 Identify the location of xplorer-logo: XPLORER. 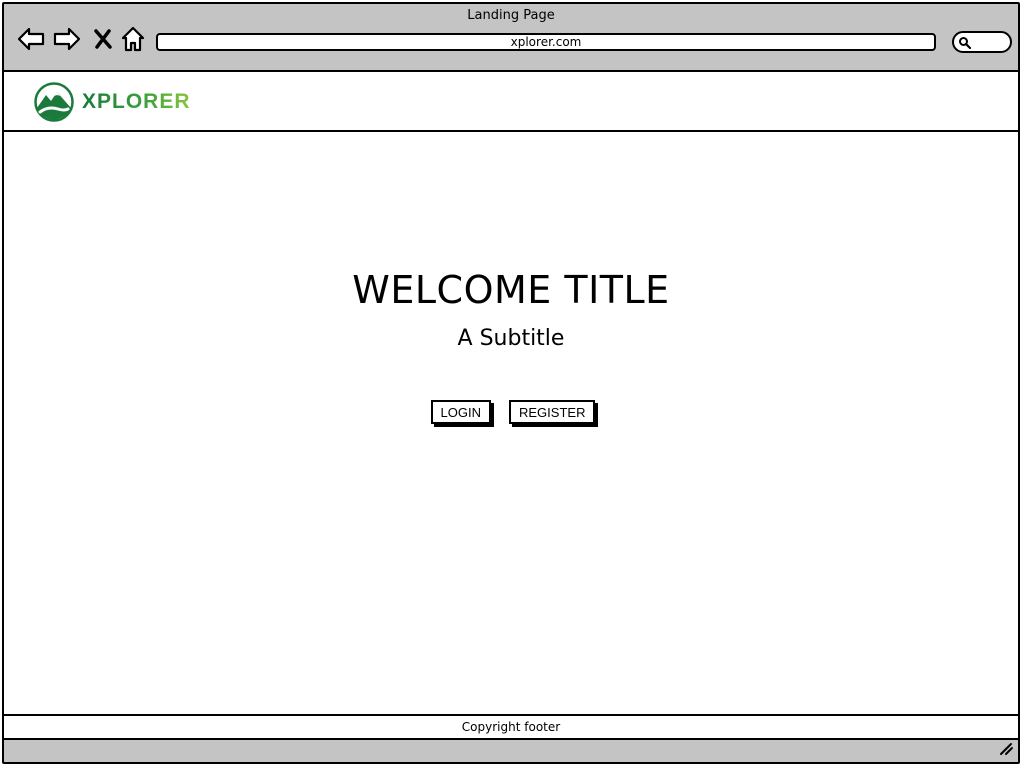
(112, 102).